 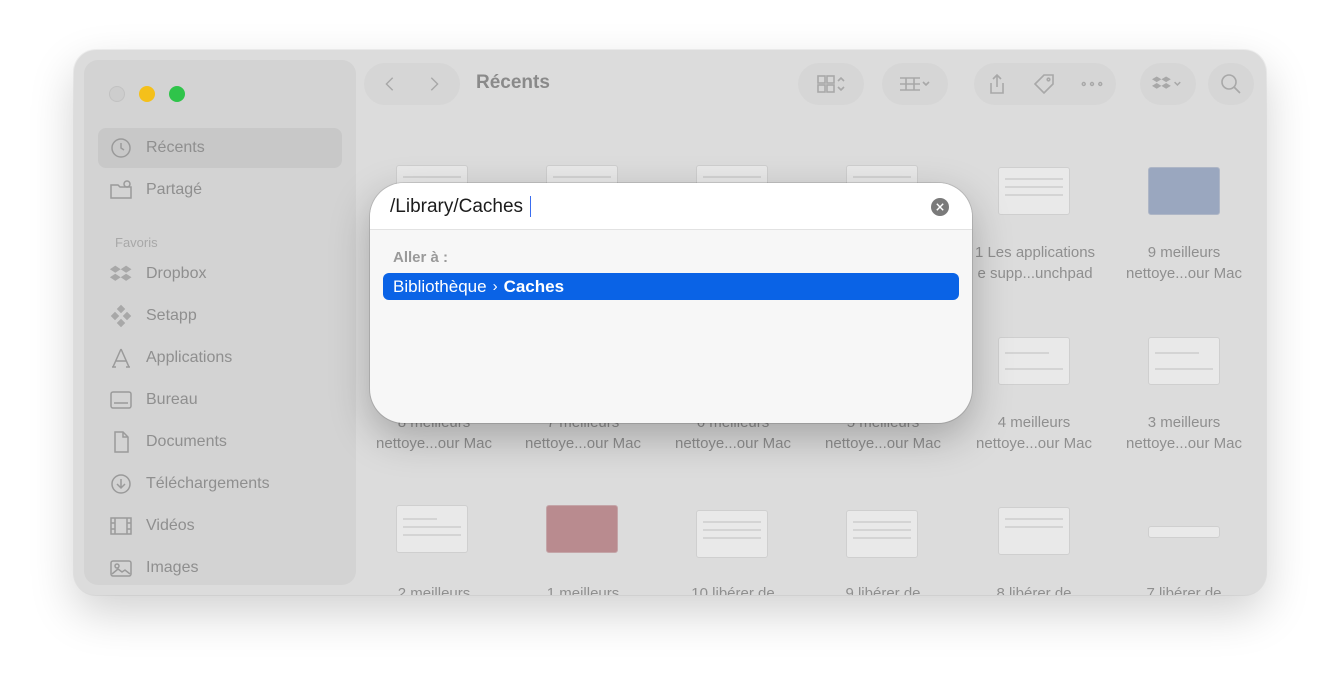 I want to click on file-item: 7 libérer de, so click(x=1184, y=589).